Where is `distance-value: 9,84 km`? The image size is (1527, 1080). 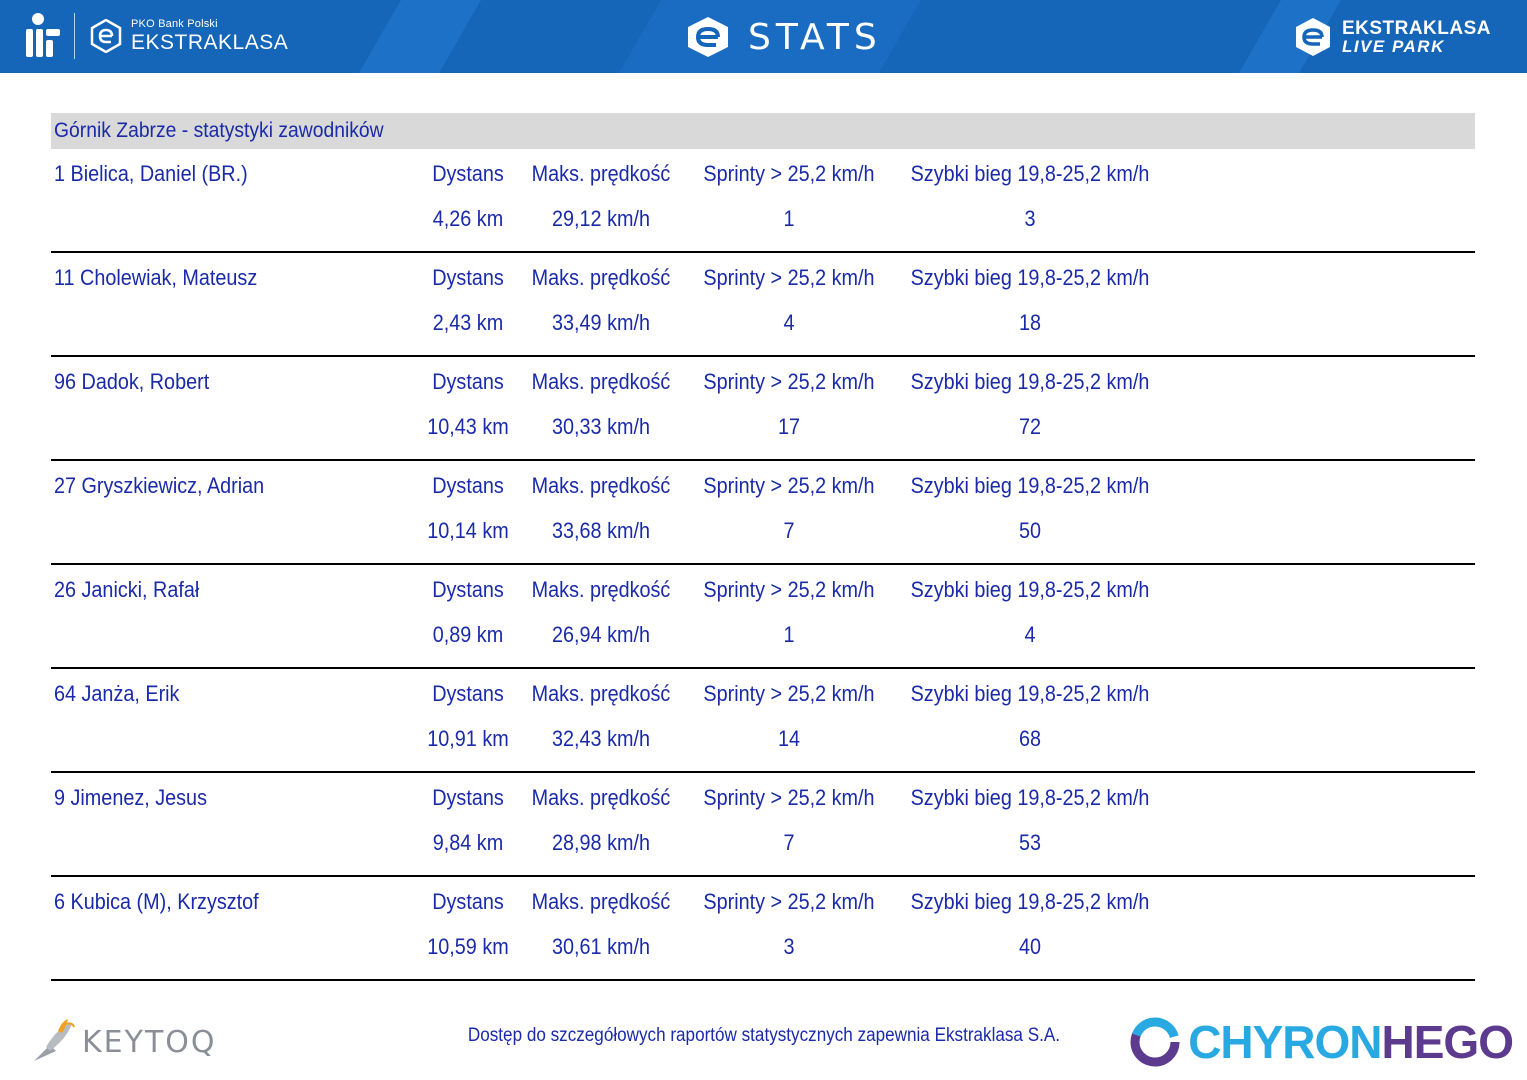 distance-value: 9,84 km is located at coordinates (468, 842).